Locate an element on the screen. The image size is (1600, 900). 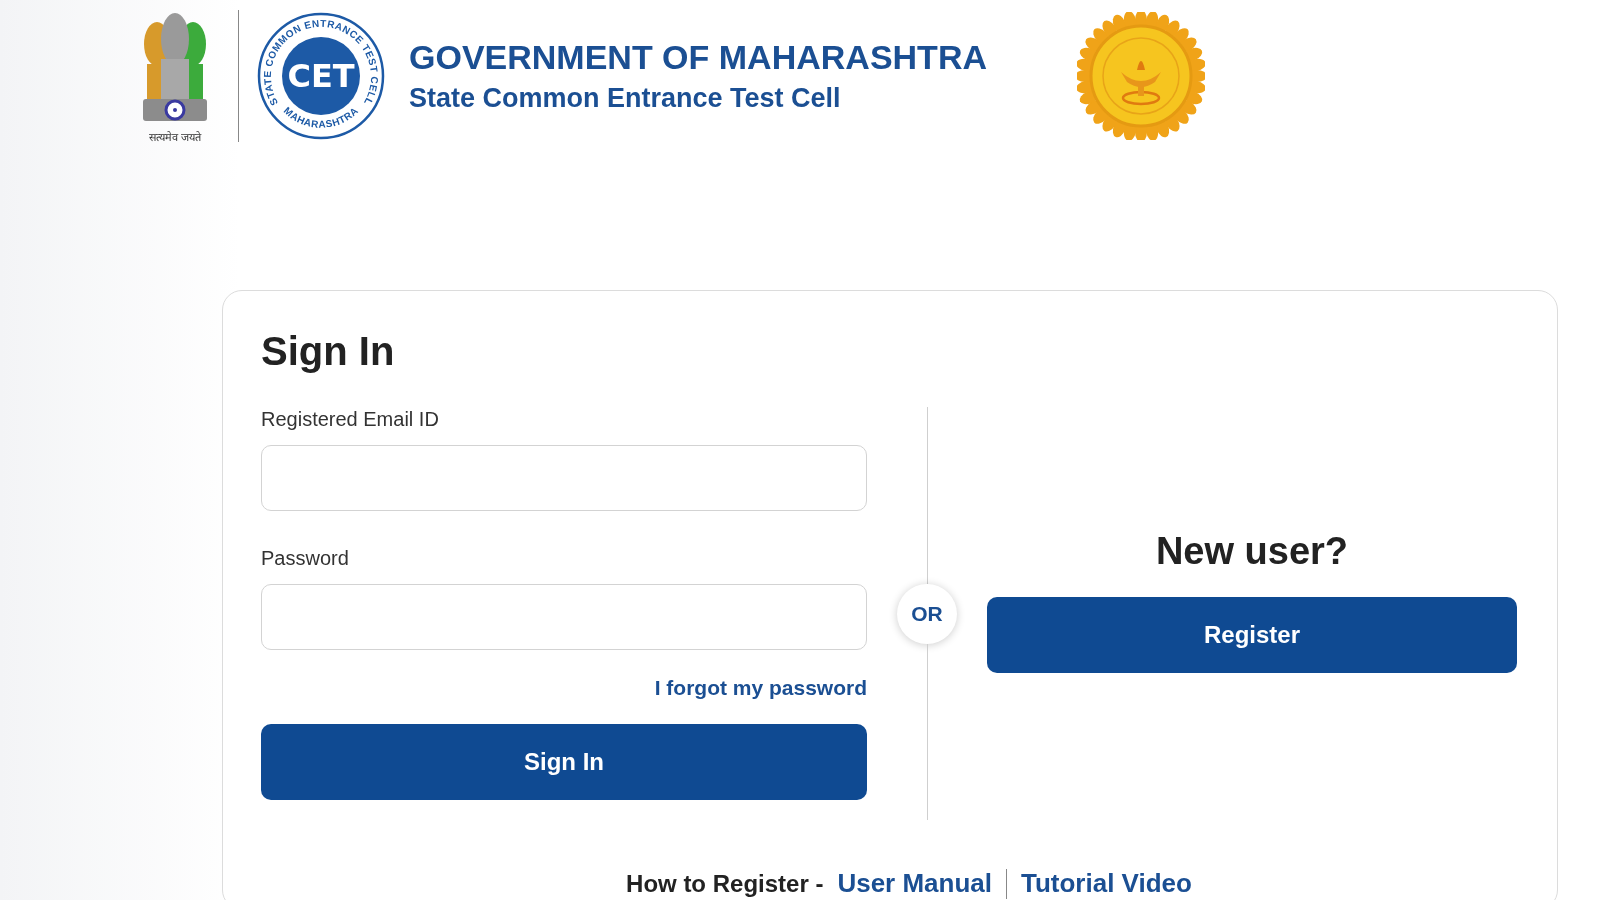
new-user-heading: New user? is located at coordinates (1252, 551).